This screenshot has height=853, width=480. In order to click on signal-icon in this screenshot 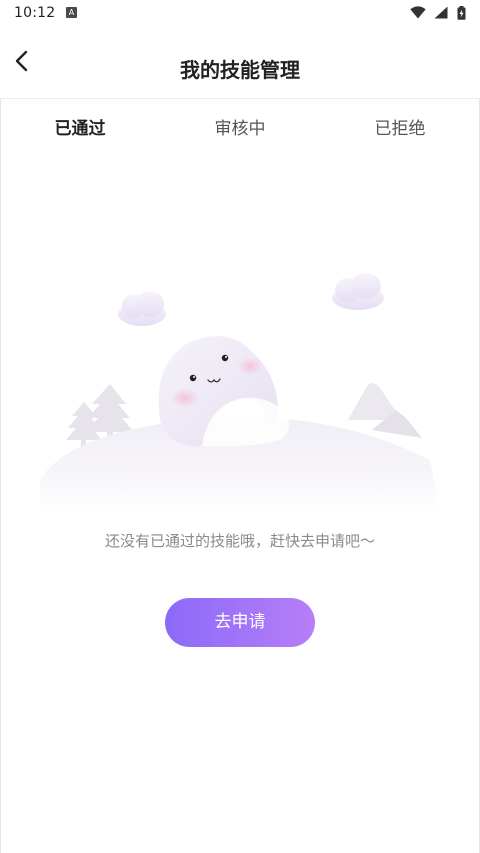, I will do `click(441, 12)`.